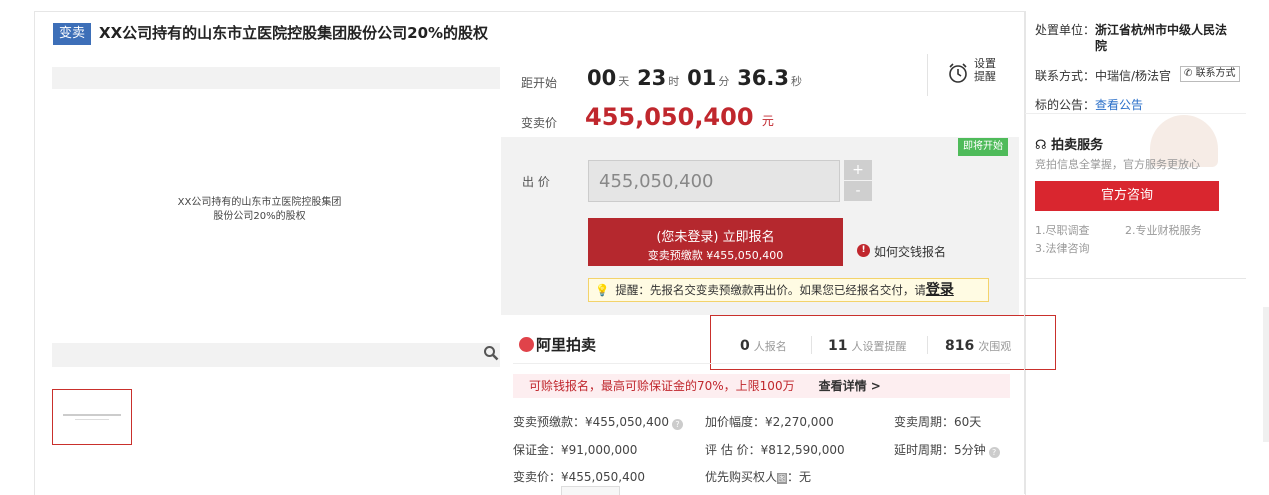  Describe the element at coordinates (763, 78) in the screenshot. I see `countdown-seconds: 36.3` at that location.